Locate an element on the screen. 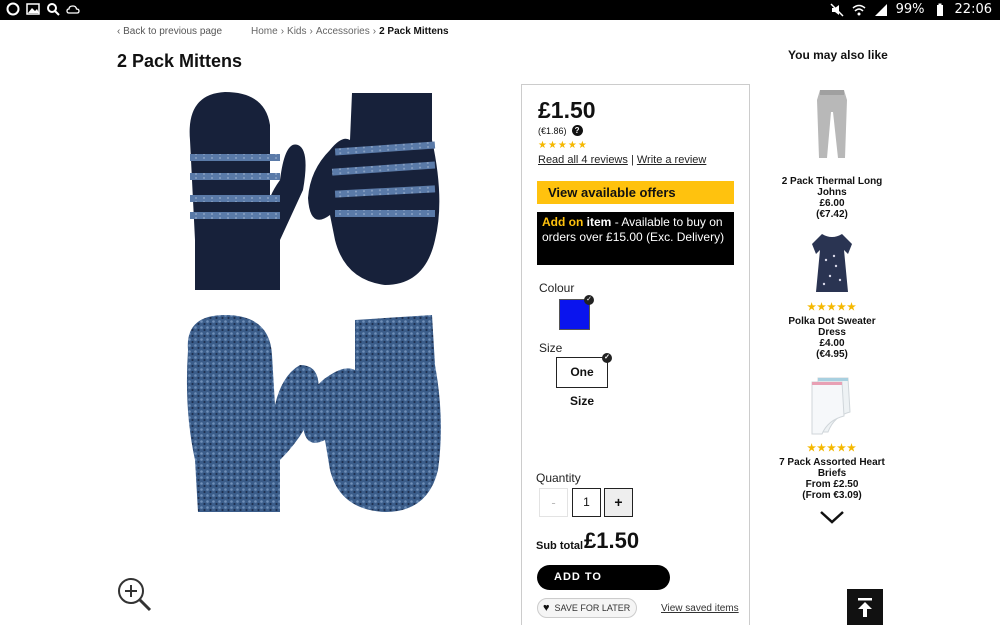 The height and width of the screenshot is (625, 1000). recommendation-price-euro: (€4.95) is located at coordinates (832, 354).